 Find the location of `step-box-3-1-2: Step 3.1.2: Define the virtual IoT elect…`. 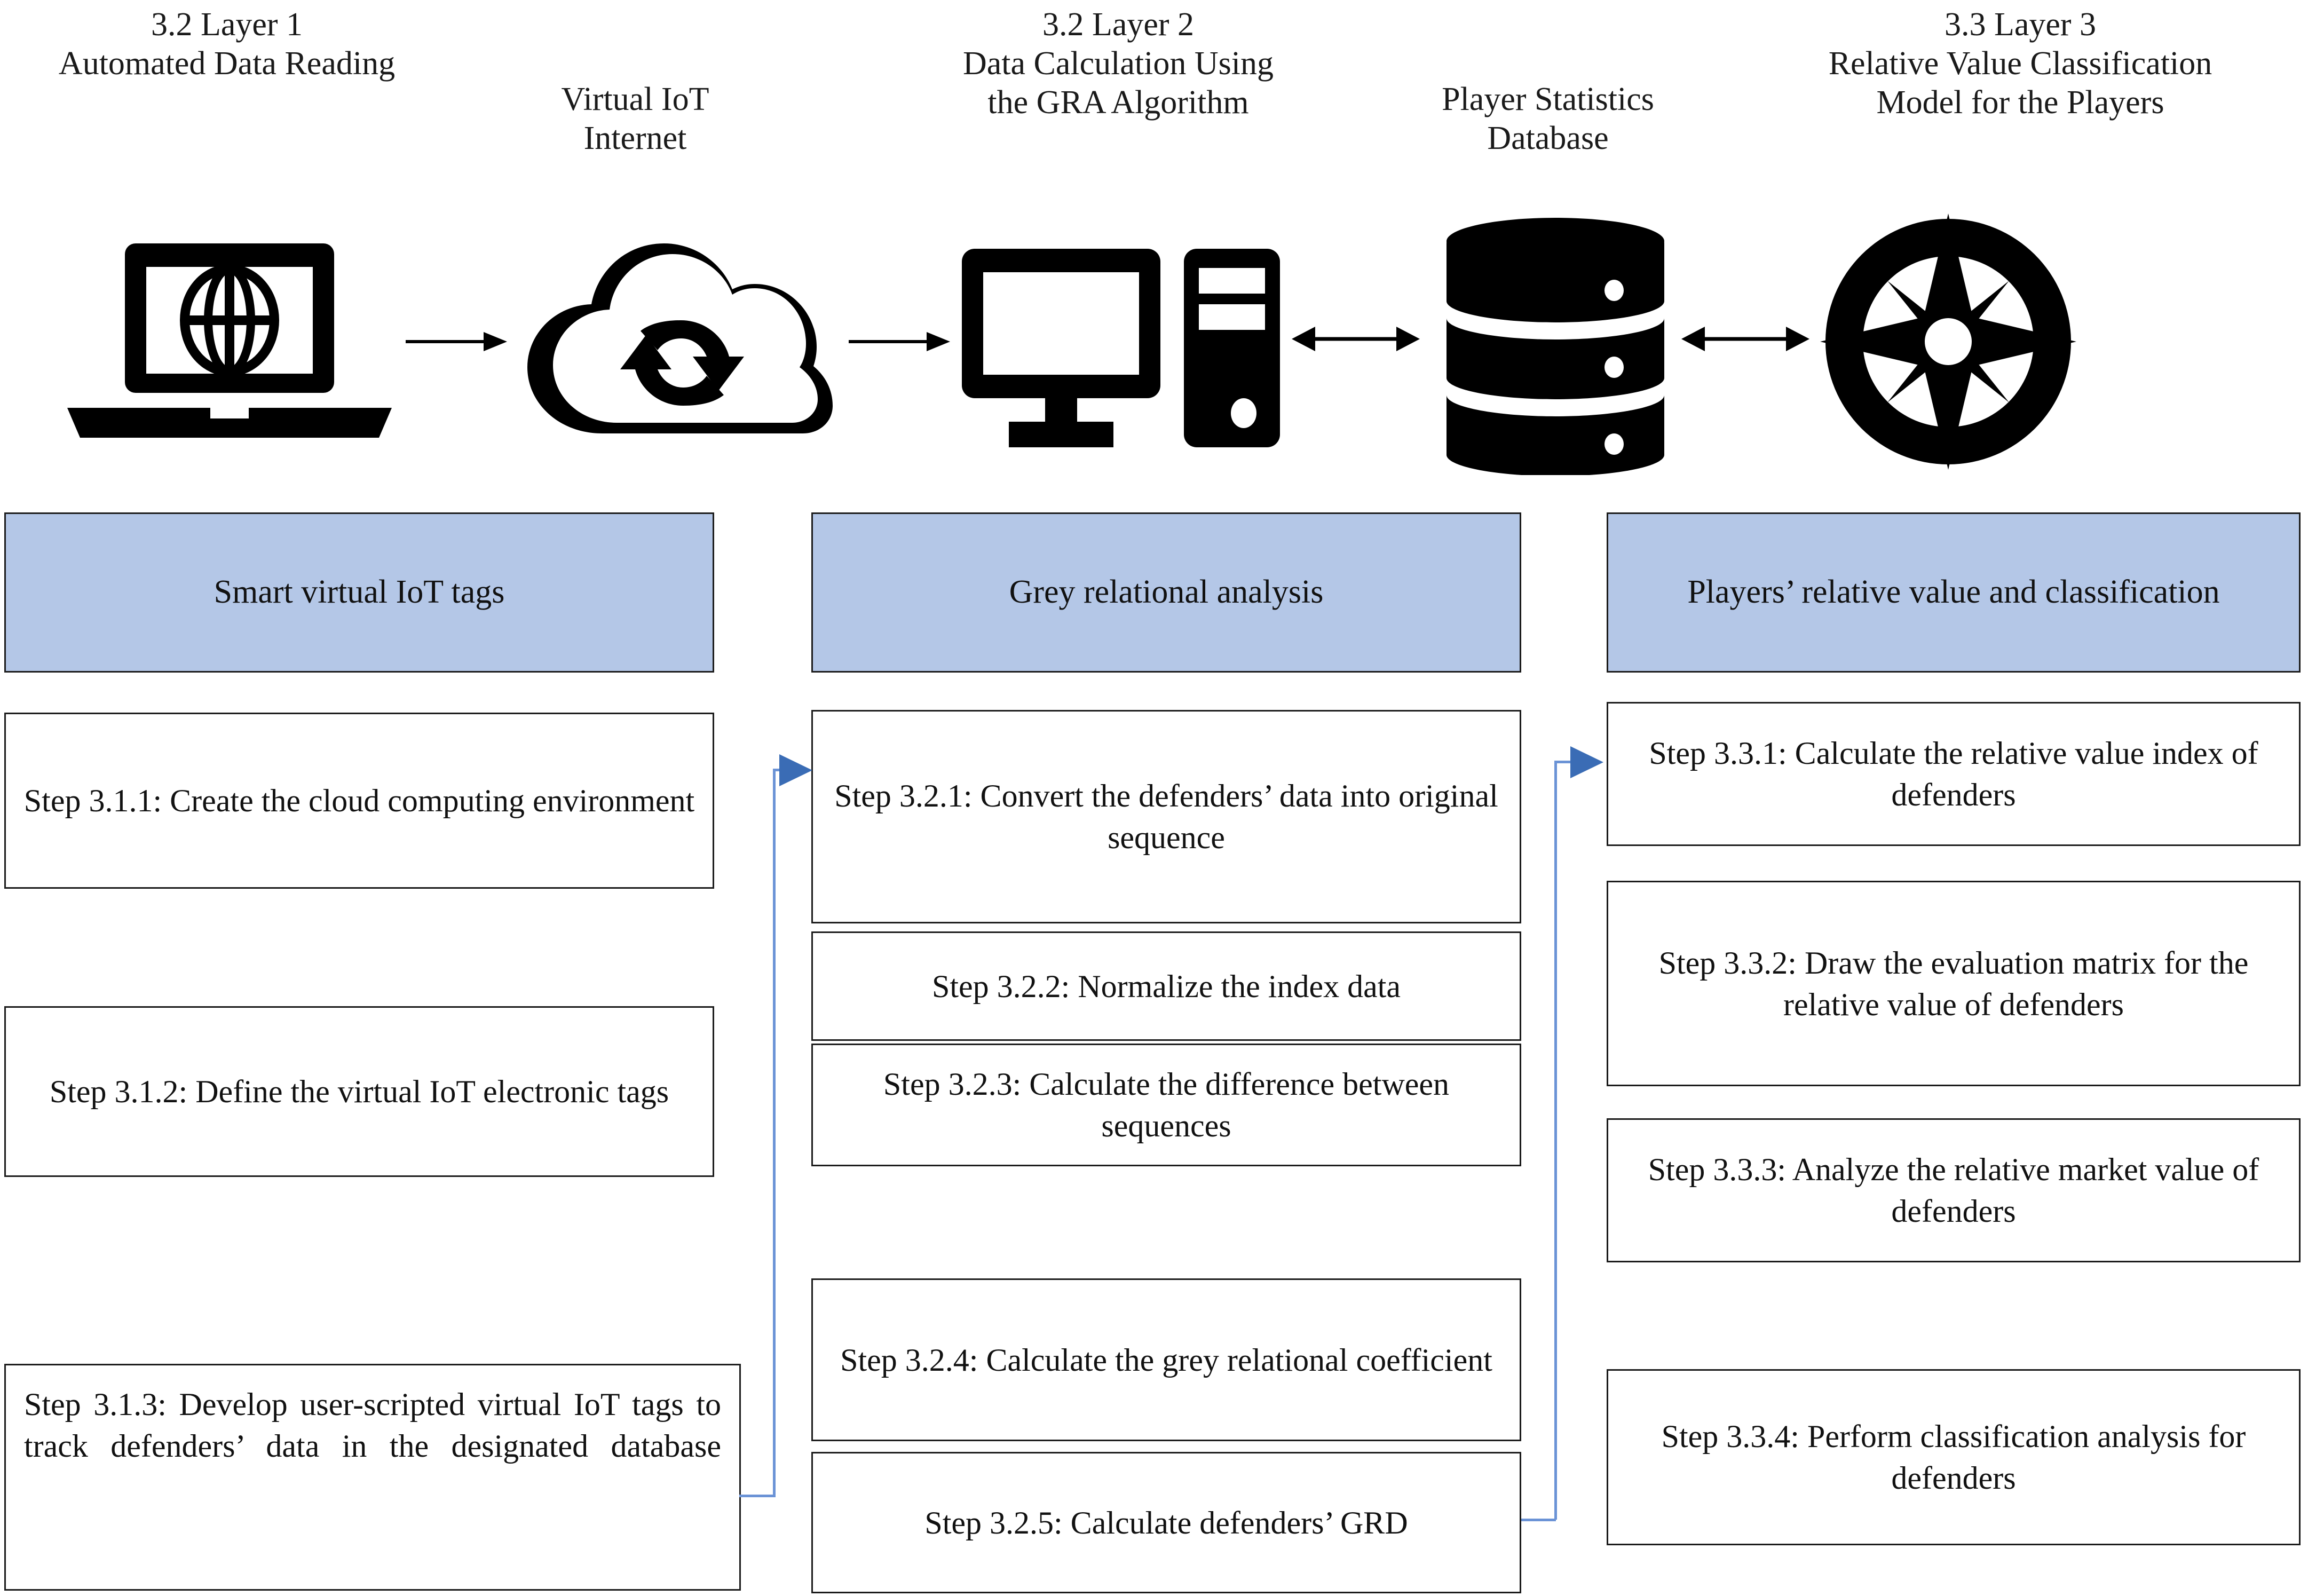

step-box-3-1-2: Step 3.1.2: Define the virtual IoT elect… is located at coordinates (359, 1091).